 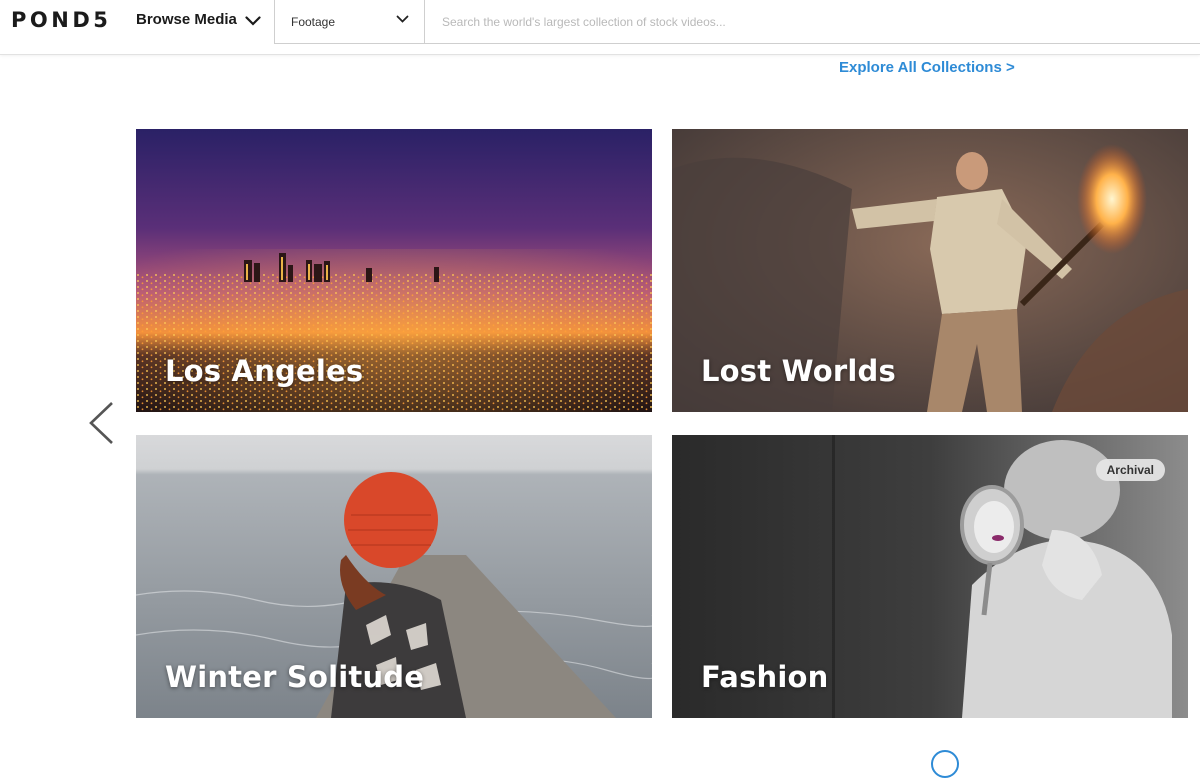 I want to click on scroll-indicator, so click(x=945, y=764).